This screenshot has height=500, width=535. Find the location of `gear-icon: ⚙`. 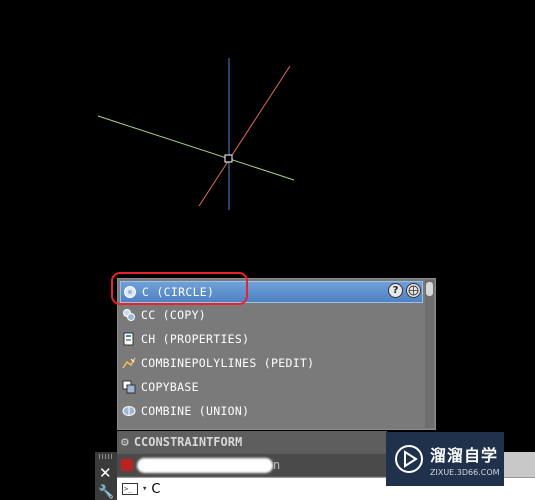

gear-icon: ⚙ is located at coordinates (125, 442).